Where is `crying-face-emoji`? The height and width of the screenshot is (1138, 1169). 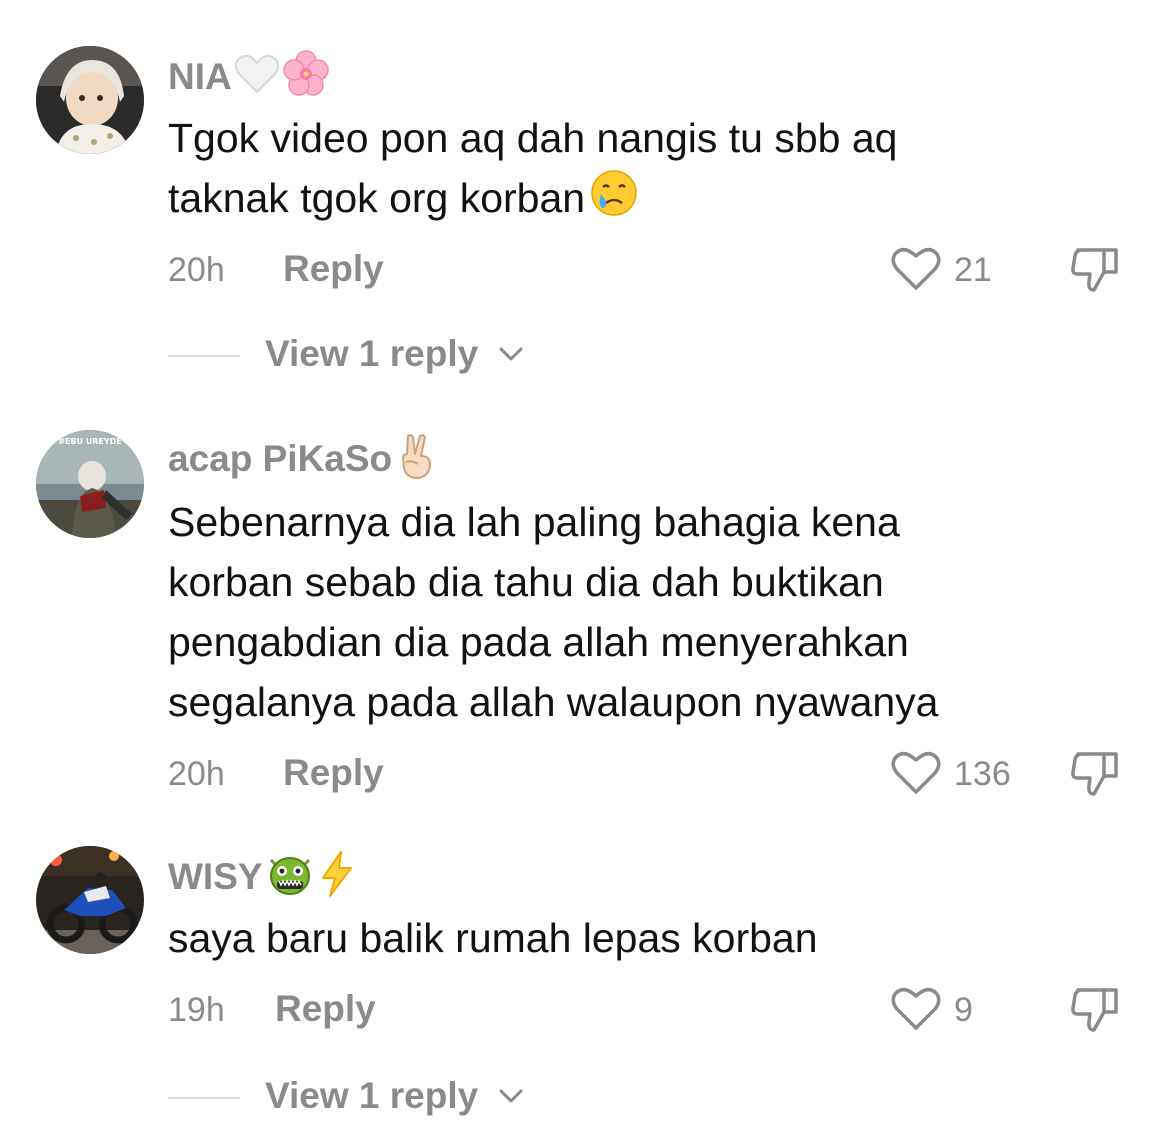 crying-face-emoji is located at coordinates (614, 201).